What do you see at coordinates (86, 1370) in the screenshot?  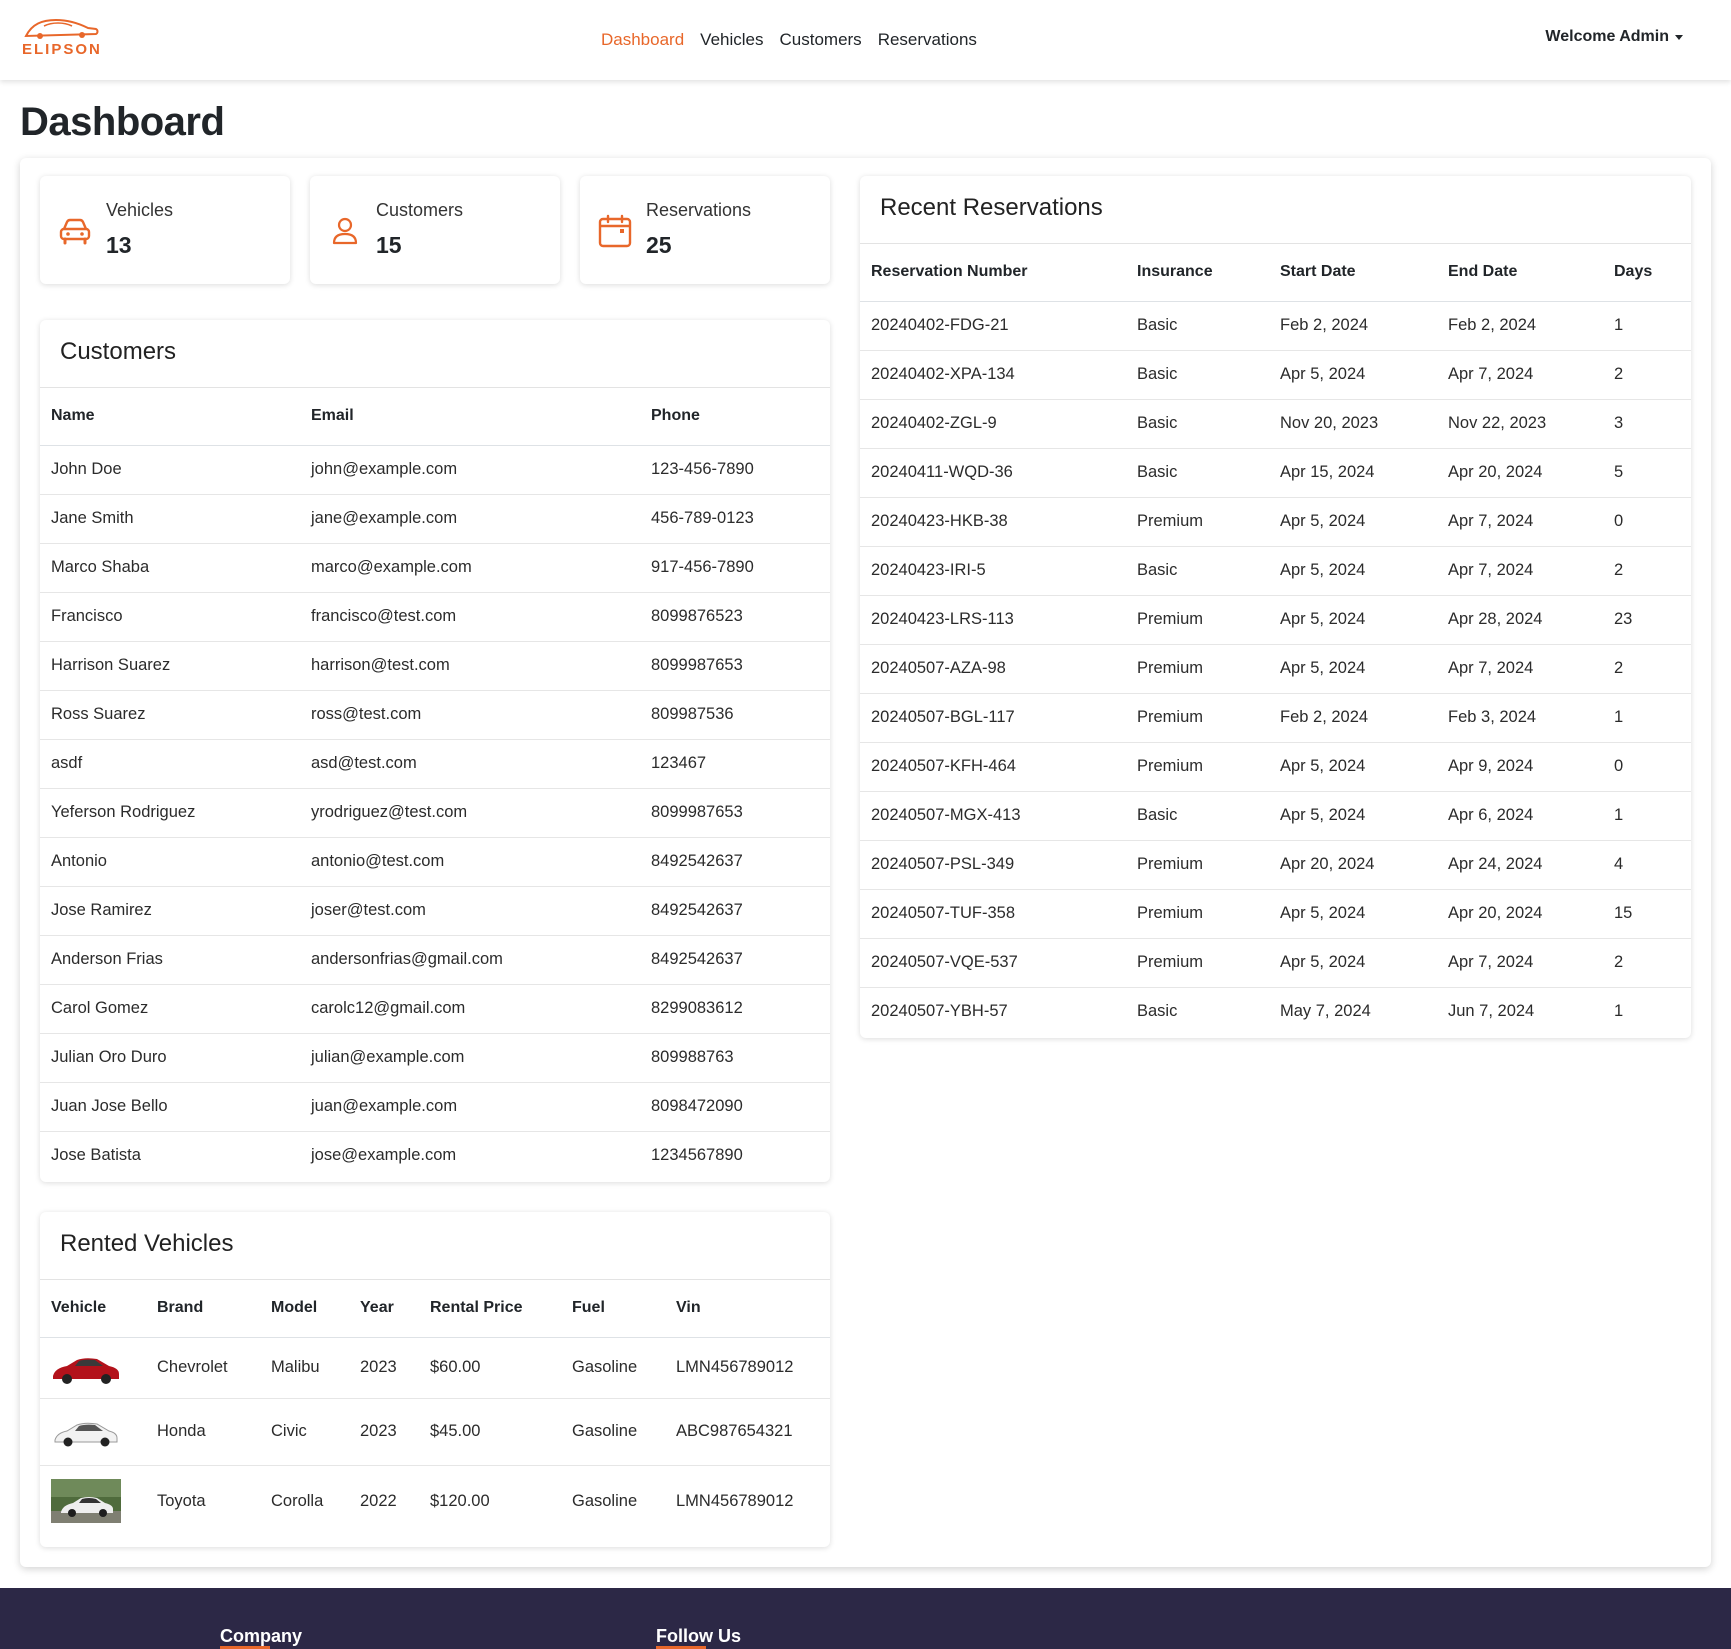 I see `red-sedan-image` at bounding box center [86, 1370].